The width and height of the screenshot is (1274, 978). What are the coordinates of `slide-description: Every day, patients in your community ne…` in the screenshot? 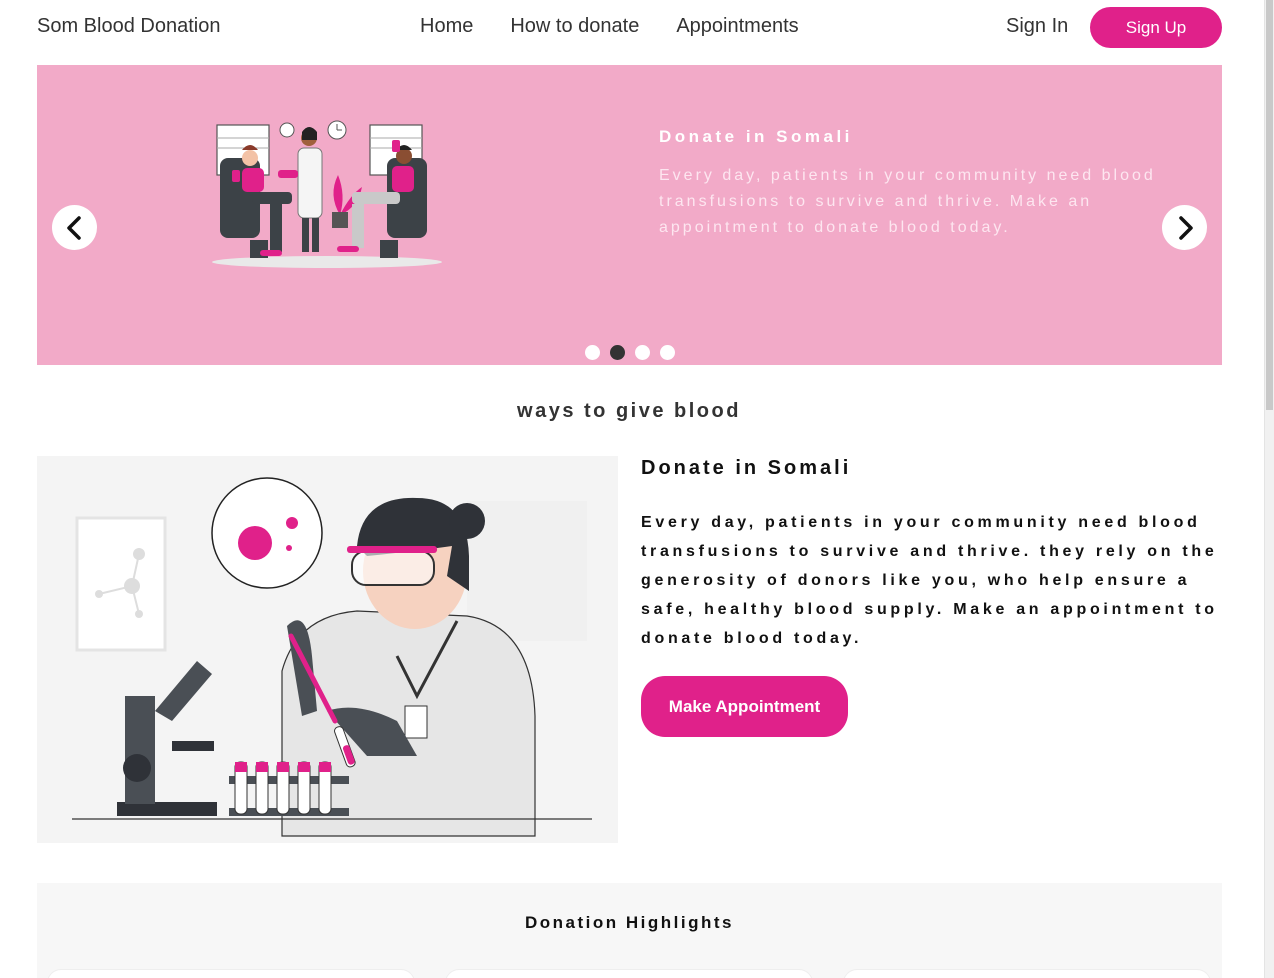 It's located at (907, 201).